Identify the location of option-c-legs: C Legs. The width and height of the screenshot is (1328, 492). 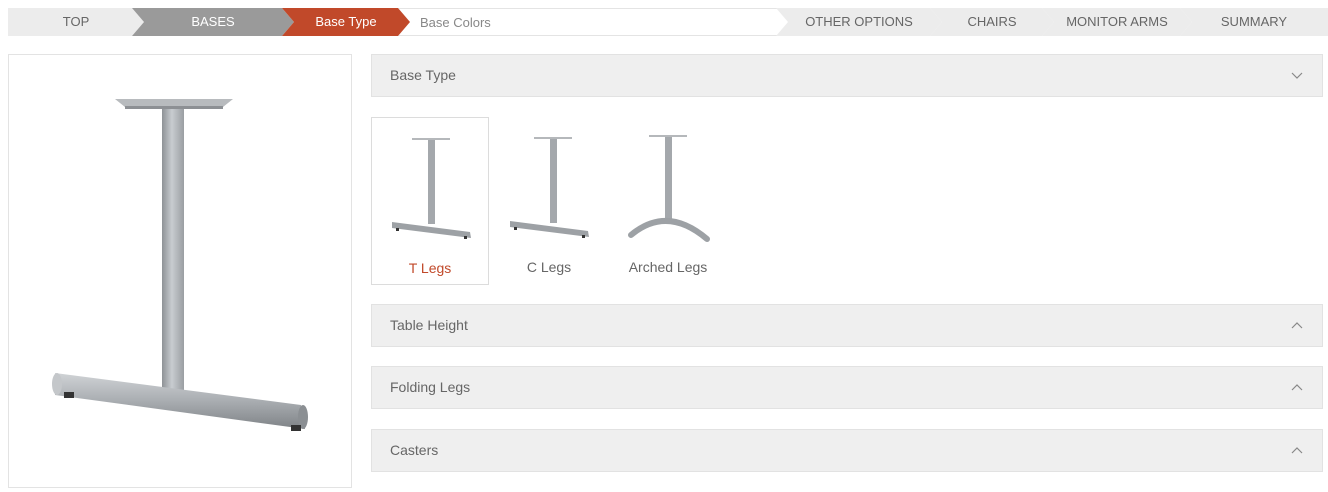
(549, 201).